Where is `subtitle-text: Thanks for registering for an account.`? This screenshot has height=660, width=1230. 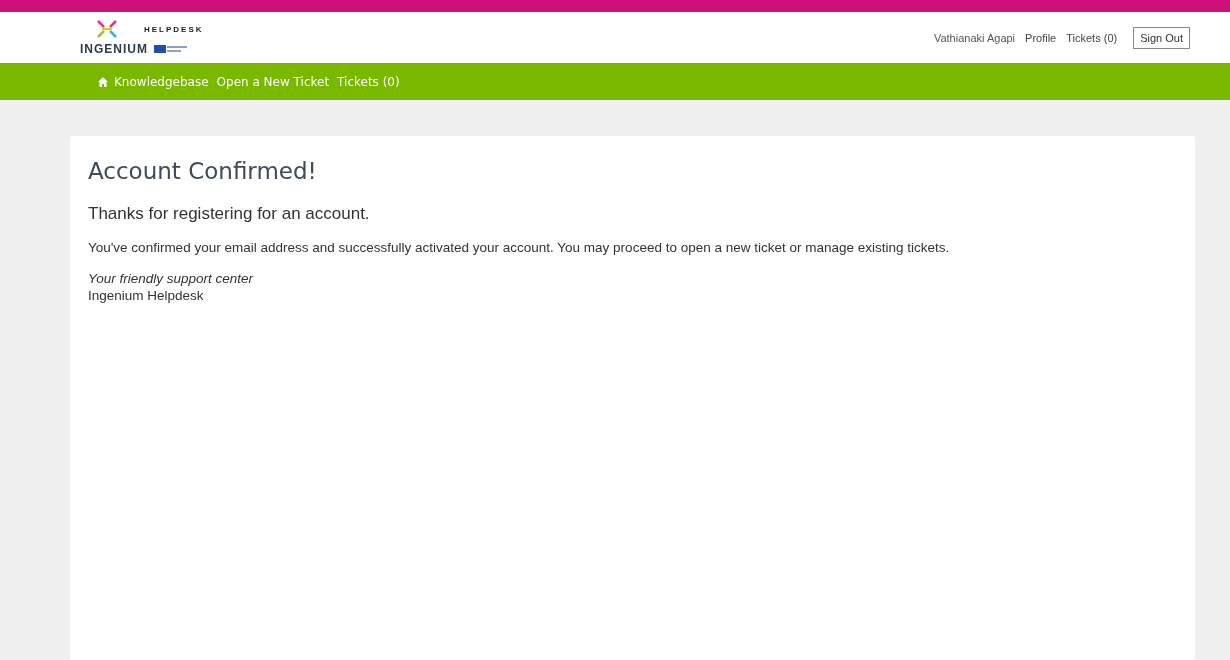 subtitle-text: Thanks for registering for an account. is located at coordinates (229, 214).